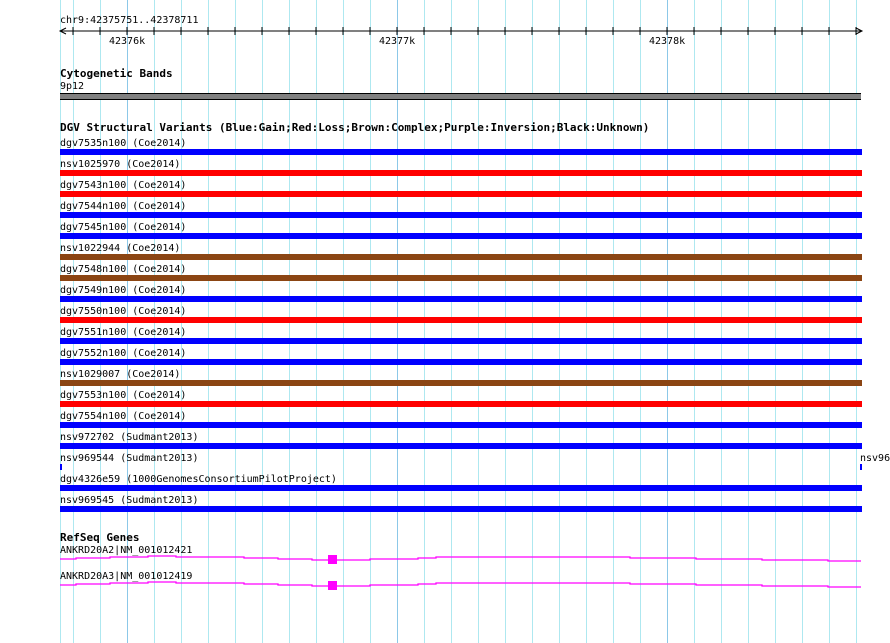 This screenshot has height=643, width=890. What do you see at coordinates (123, 185) in the screenshot?
I see `variant-label: dgv7543n100 (Coe2014)` at bounding box center [123, 185].